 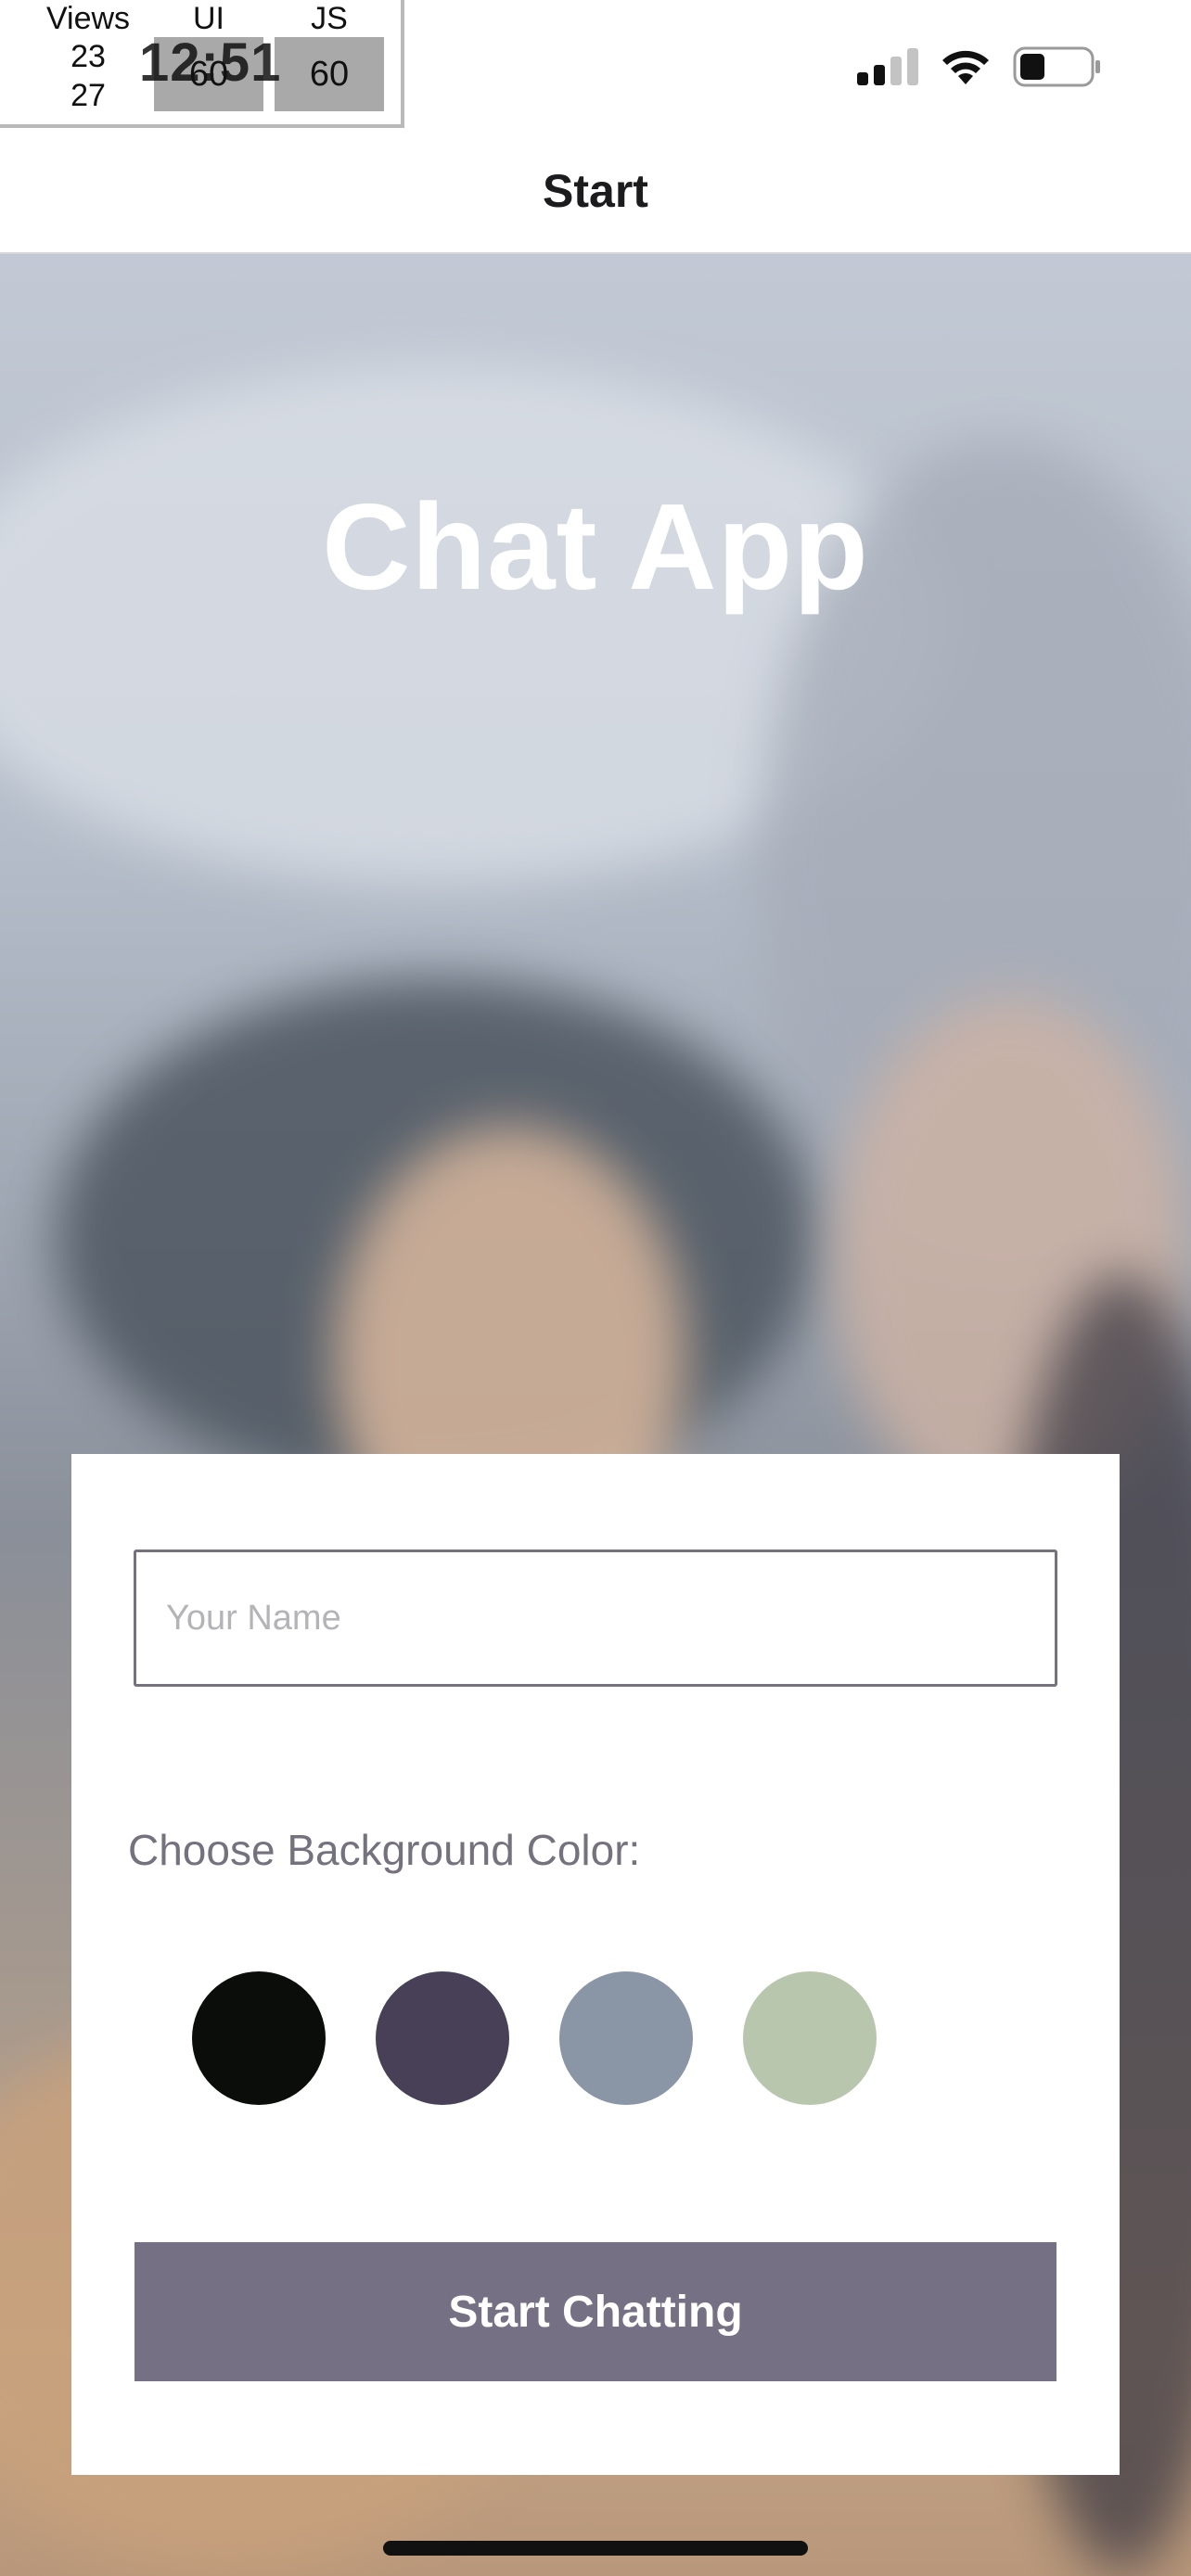 What do you see at coordinates (534, 2038) in the screenshot?
I see `color-swatches` at bounding box center [534, 2038].